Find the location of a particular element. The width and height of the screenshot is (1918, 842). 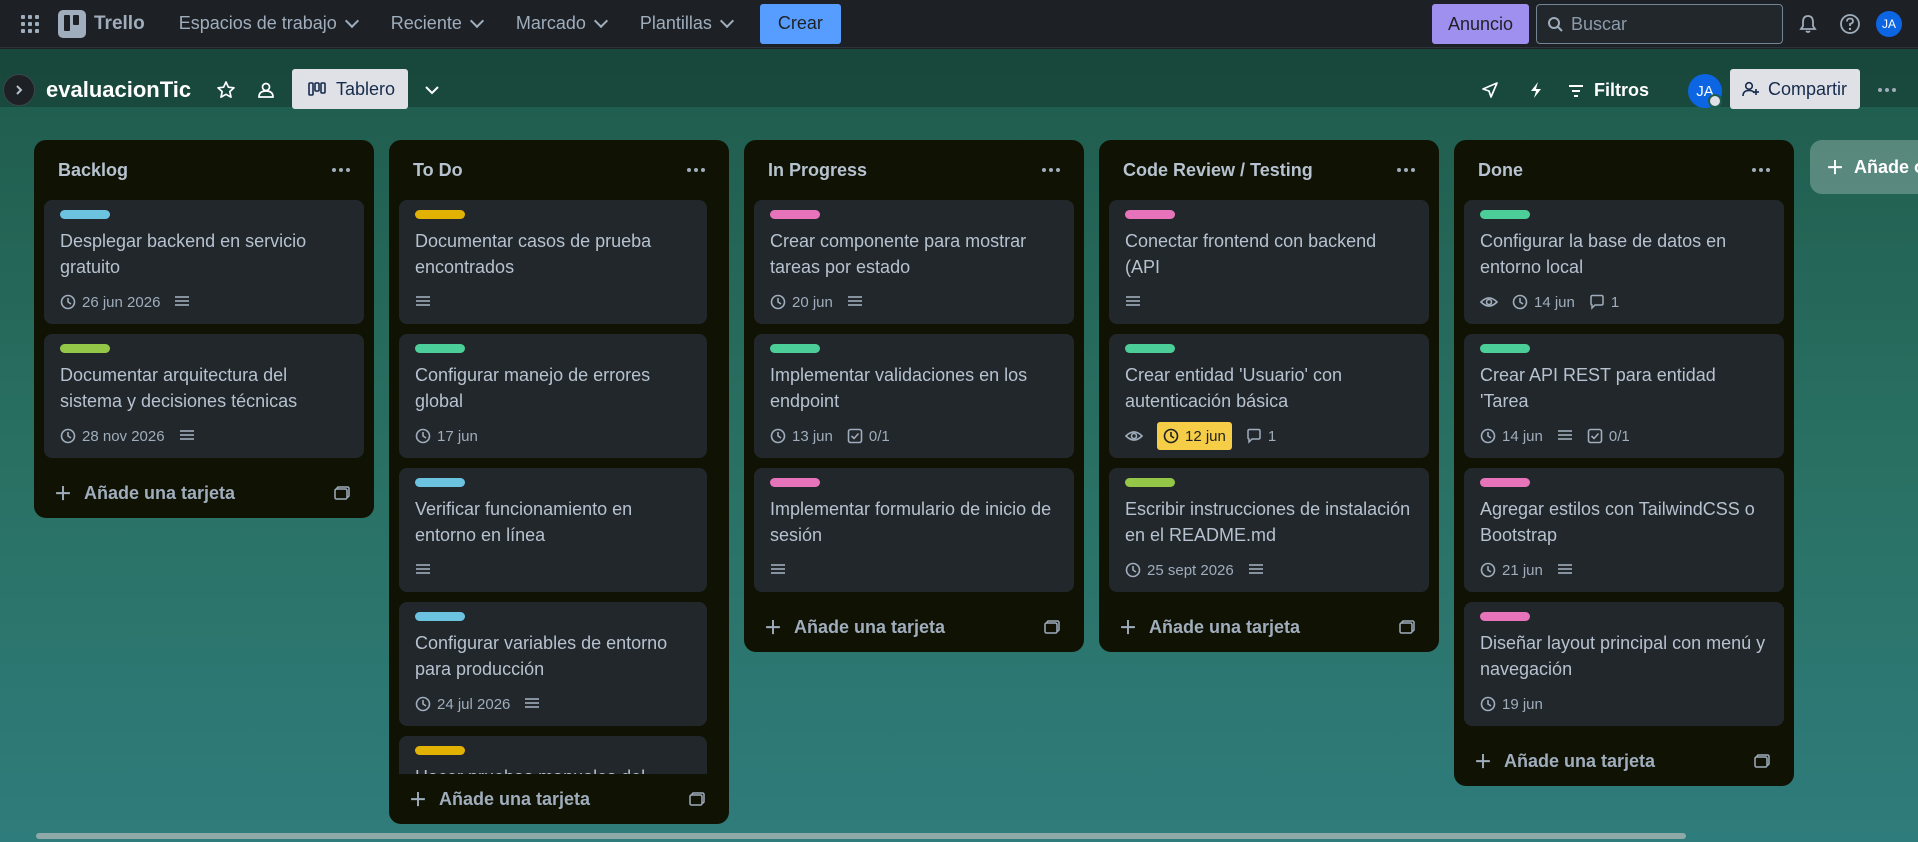

visibility-workspace-icon is located at coordinates (266, 90).